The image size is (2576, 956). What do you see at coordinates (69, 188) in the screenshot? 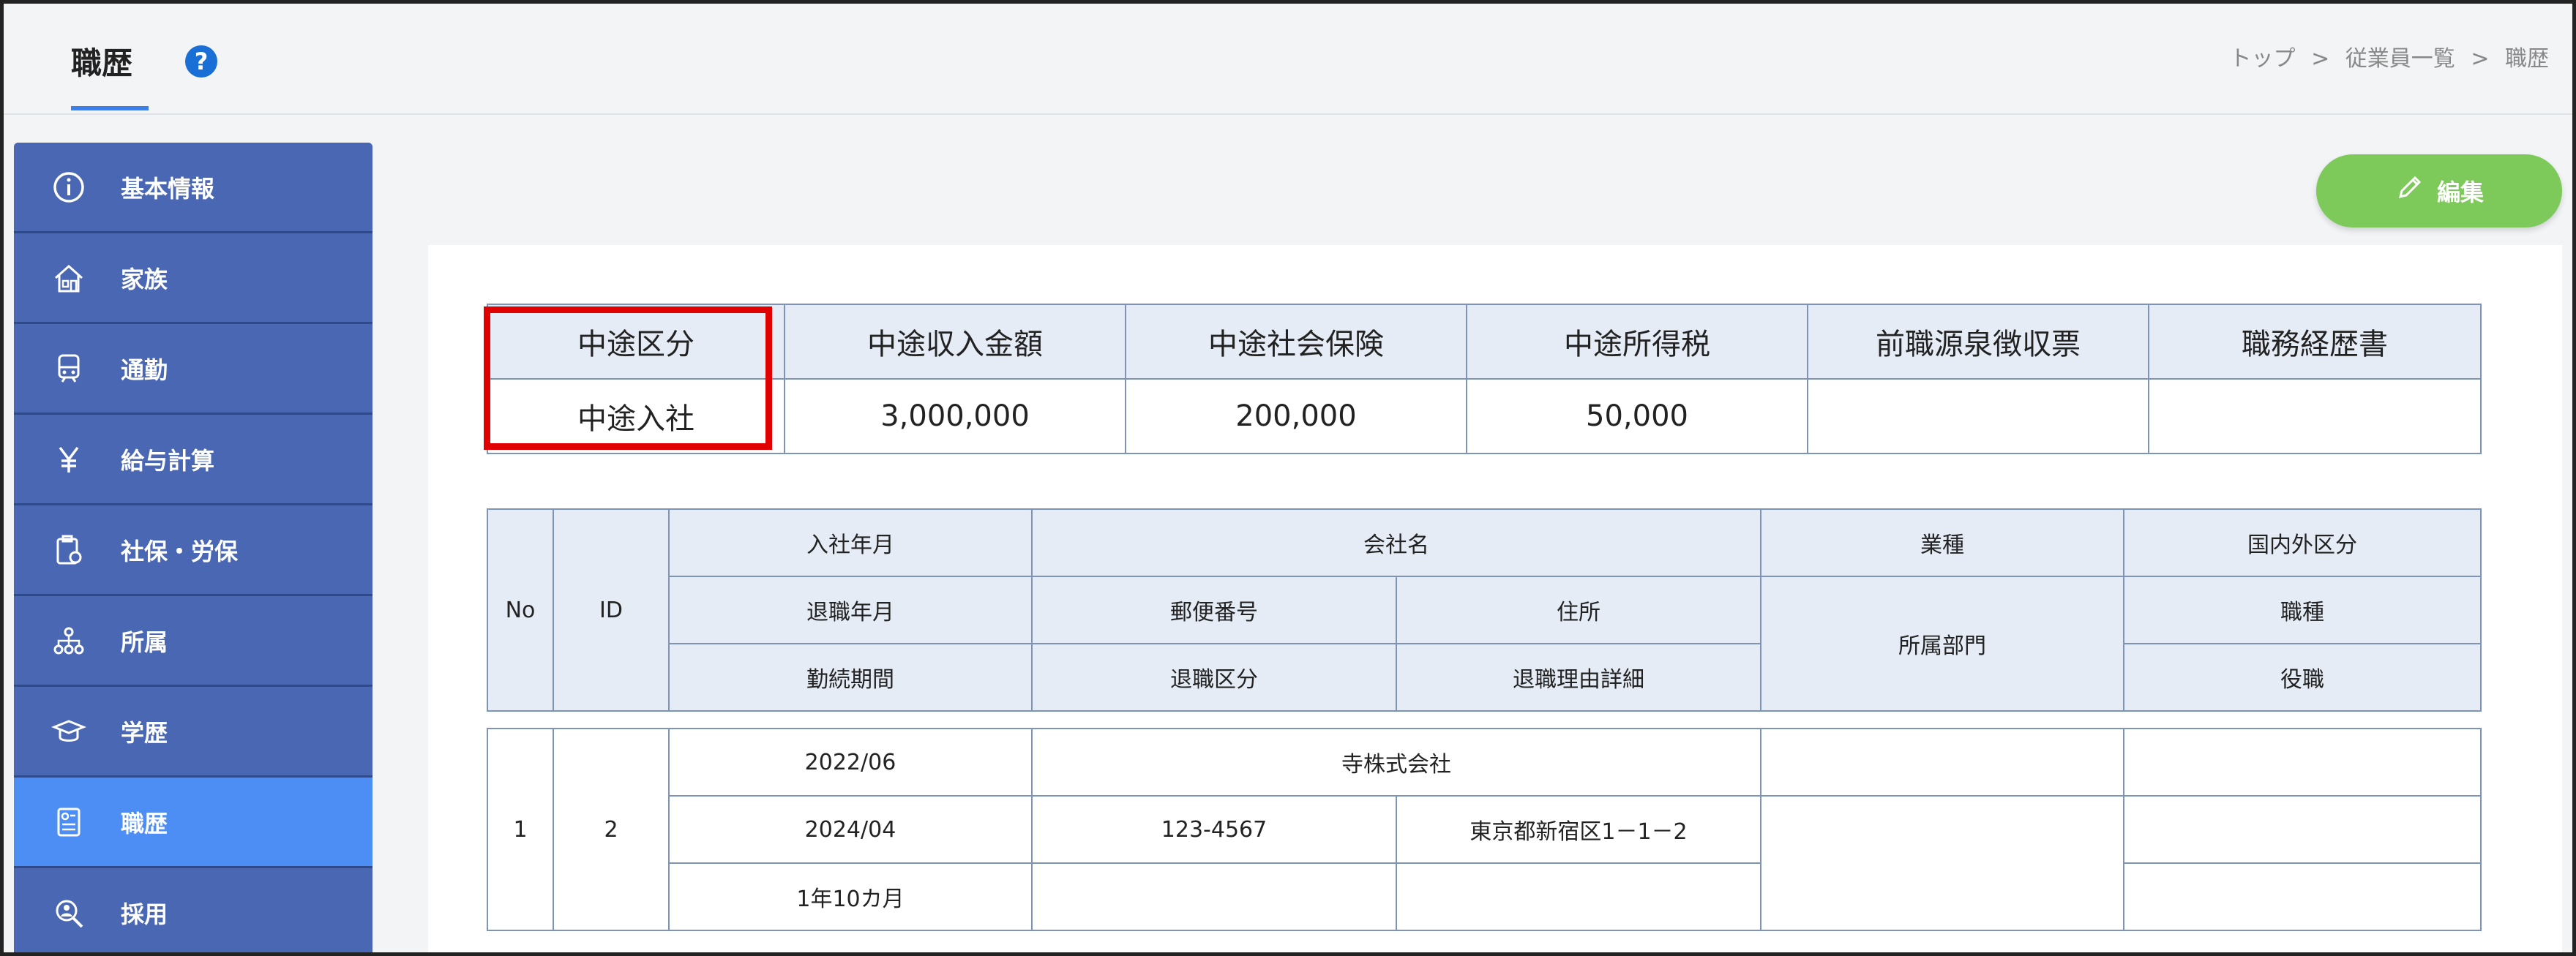
I see `info-icon` at bounding box center [69, 188].